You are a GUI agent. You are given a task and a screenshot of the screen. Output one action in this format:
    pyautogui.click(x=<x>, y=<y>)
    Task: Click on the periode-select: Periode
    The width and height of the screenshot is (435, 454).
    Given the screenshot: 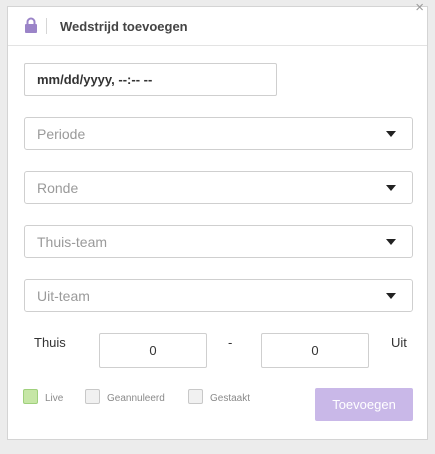 What is the action you would take?
    pyautogui.click(x=218, y=133)
    